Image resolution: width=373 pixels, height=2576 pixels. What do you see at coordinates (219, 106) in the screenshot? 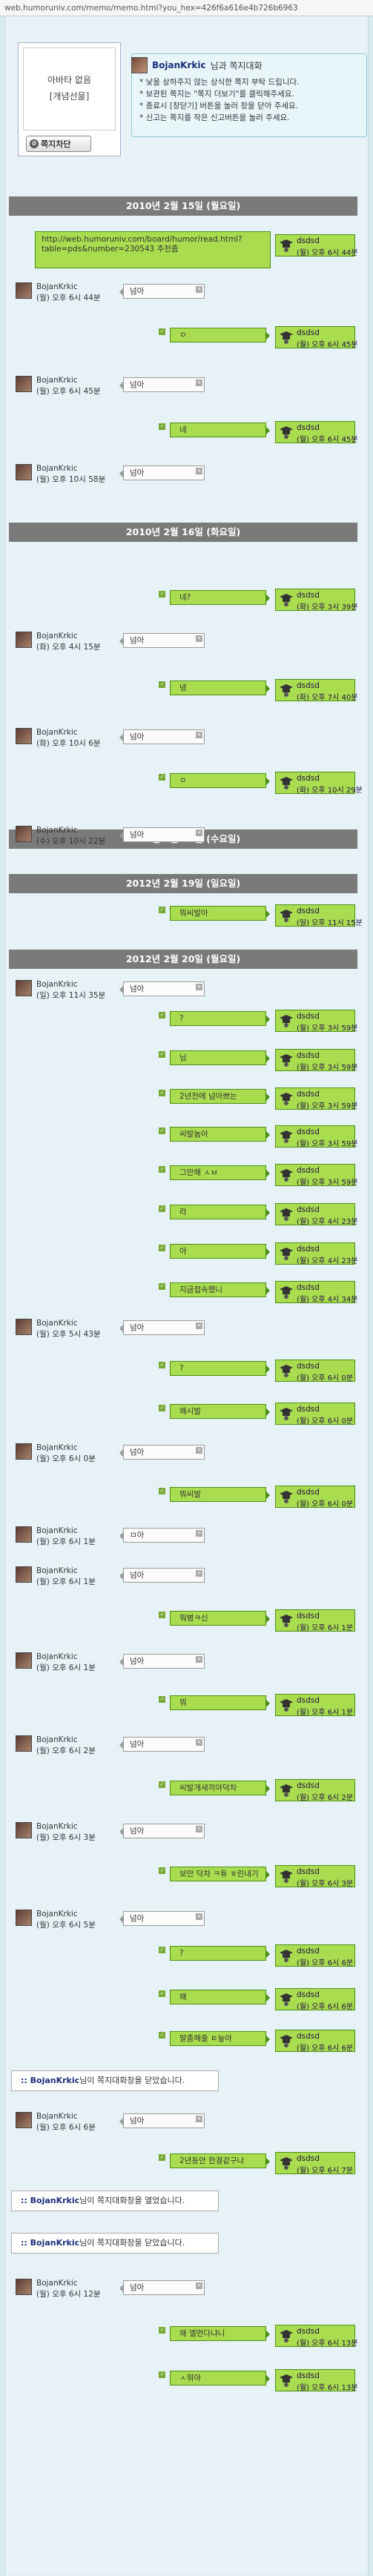
I see `info-line: * 종료시 [창닫기] 버튼을 눌러 창을 닫아 주세요.` at bounding box center [219, 106].